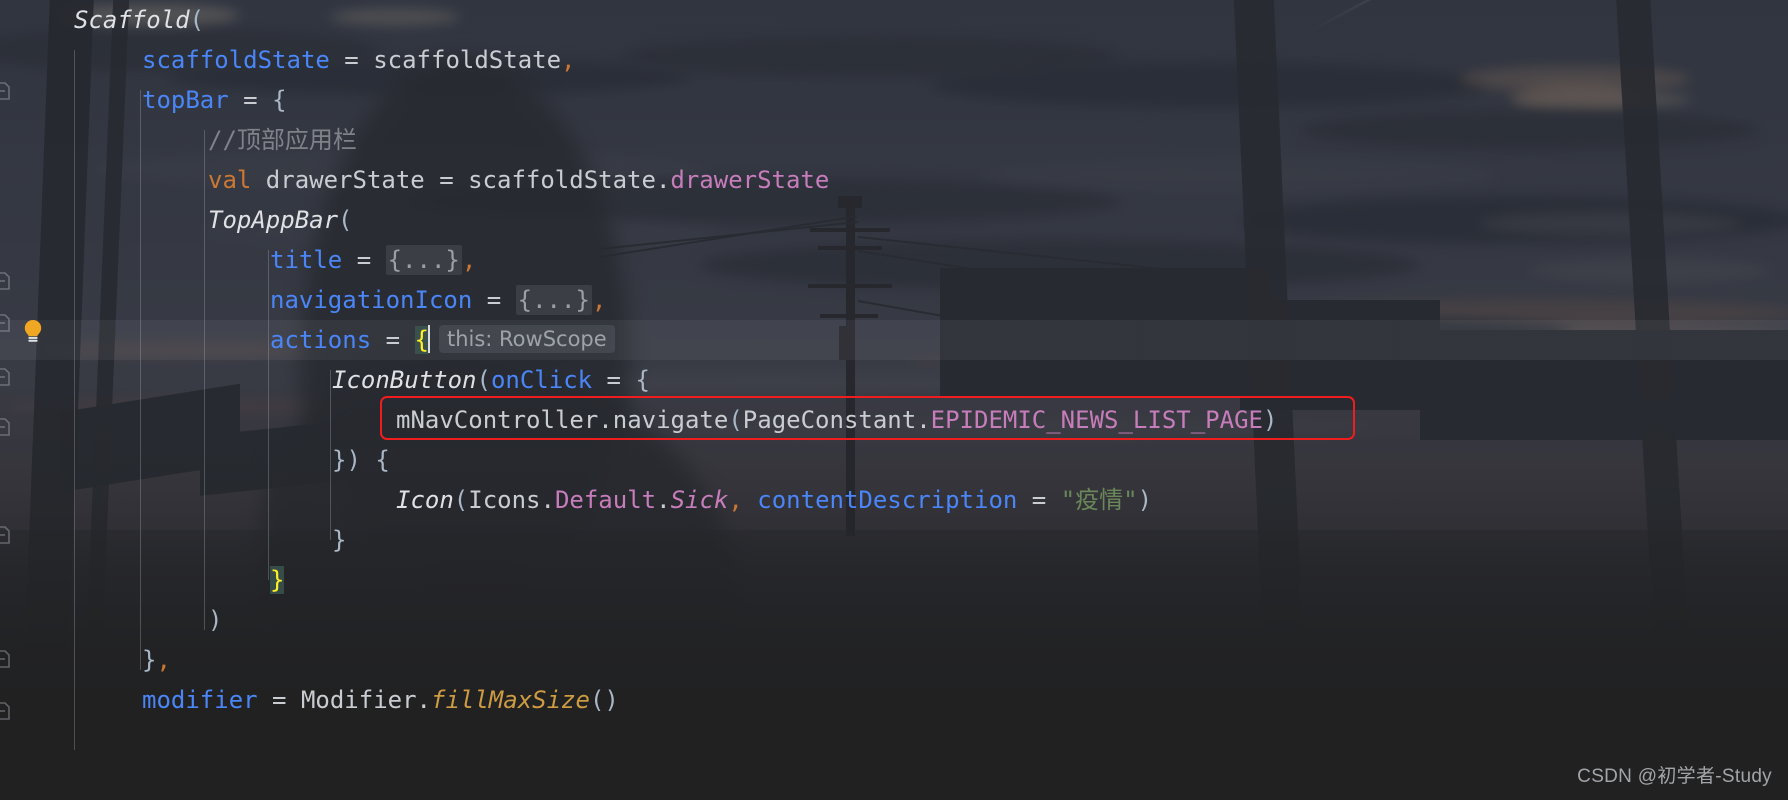  I want to click on code-token: }) {, so click(361, 460).